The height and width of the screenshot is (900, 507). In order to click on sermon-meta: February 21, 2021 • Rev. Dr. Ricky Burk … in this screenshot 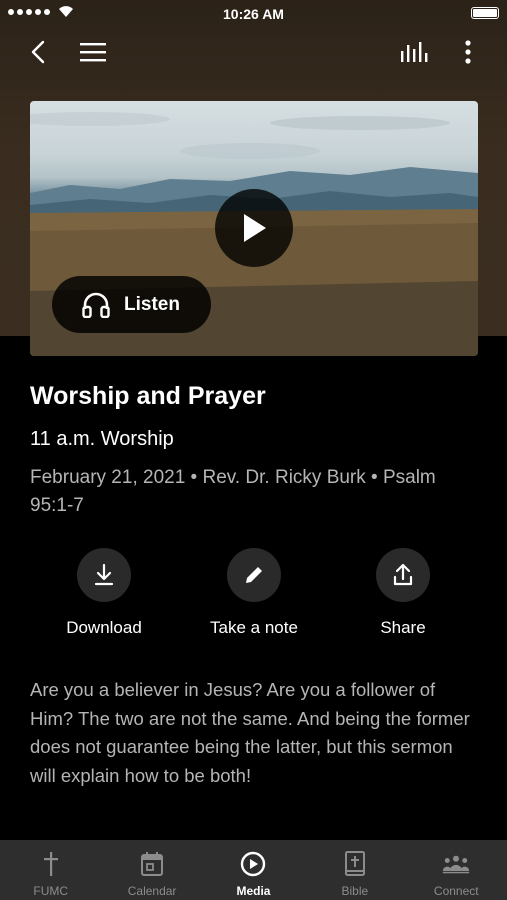, I will do `click(233, 491)`.